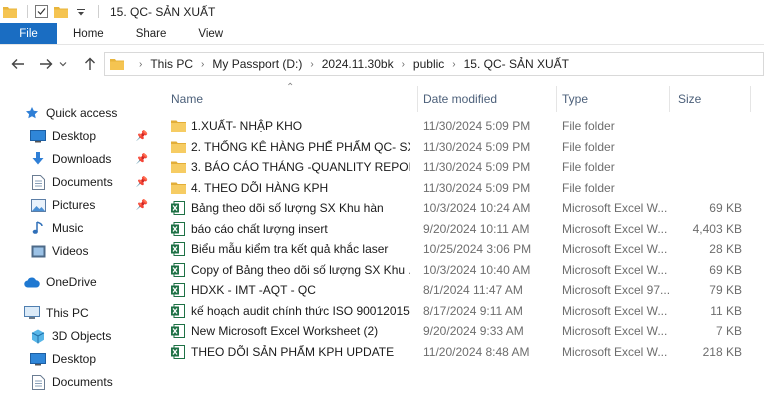  I want to click on file-name: 4. THEO DÕI HÀNG KPH, so click(260, 187).